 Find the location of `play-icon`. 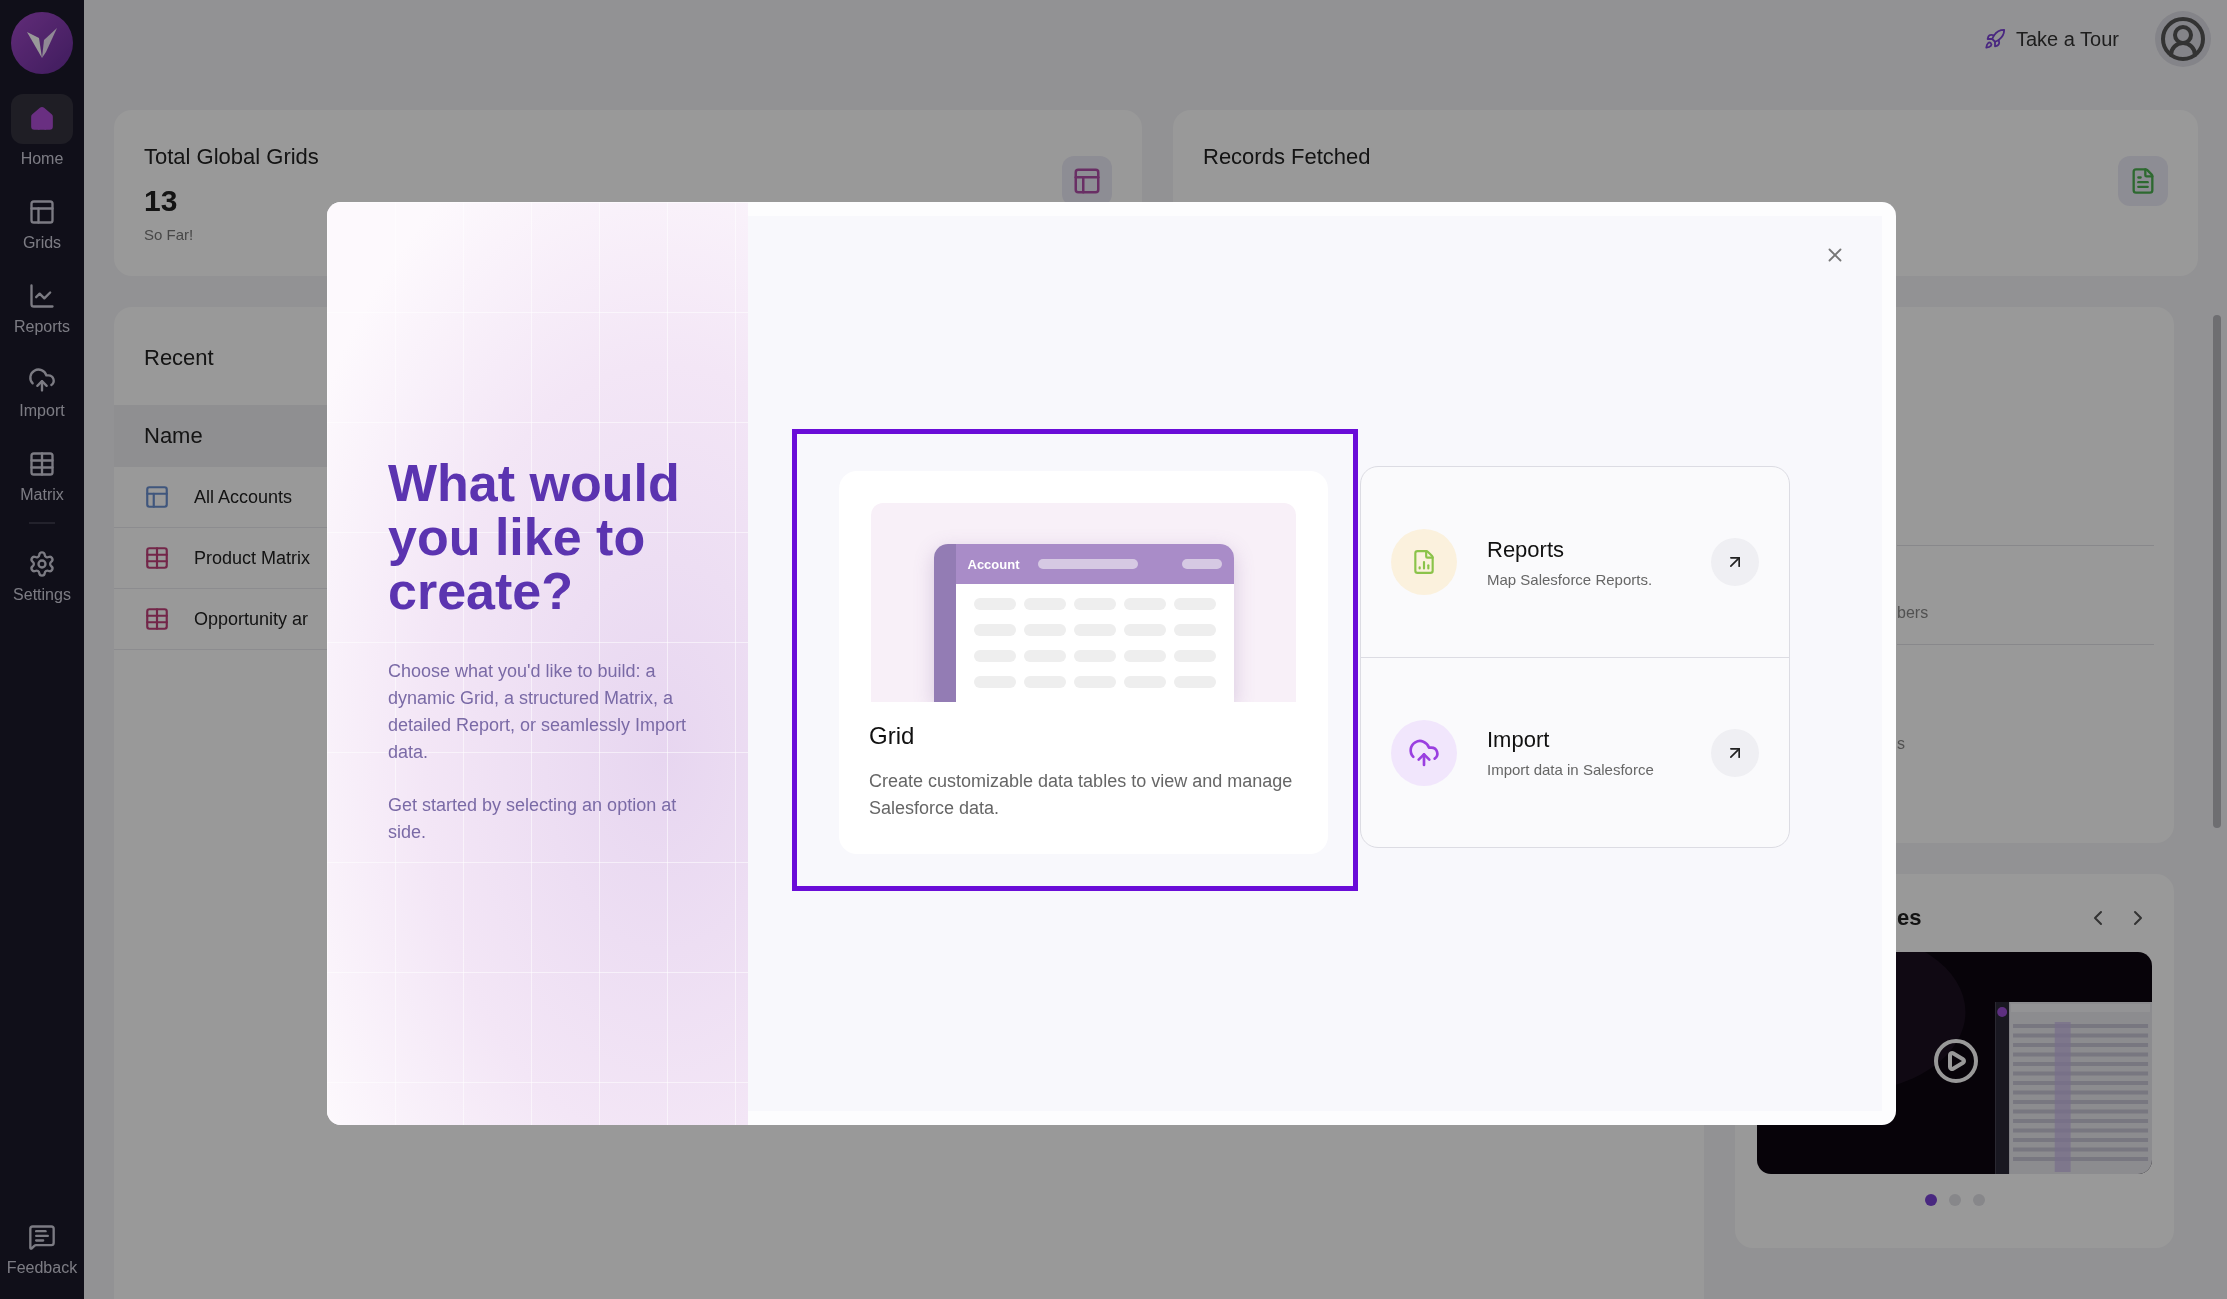

play-icon is located at coordinates (1956, 1061).